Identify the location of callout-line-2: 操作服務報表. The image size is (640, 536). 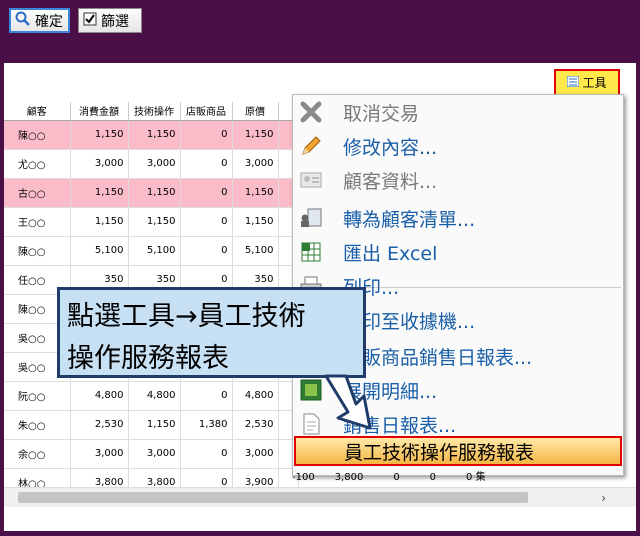
(148, 358).